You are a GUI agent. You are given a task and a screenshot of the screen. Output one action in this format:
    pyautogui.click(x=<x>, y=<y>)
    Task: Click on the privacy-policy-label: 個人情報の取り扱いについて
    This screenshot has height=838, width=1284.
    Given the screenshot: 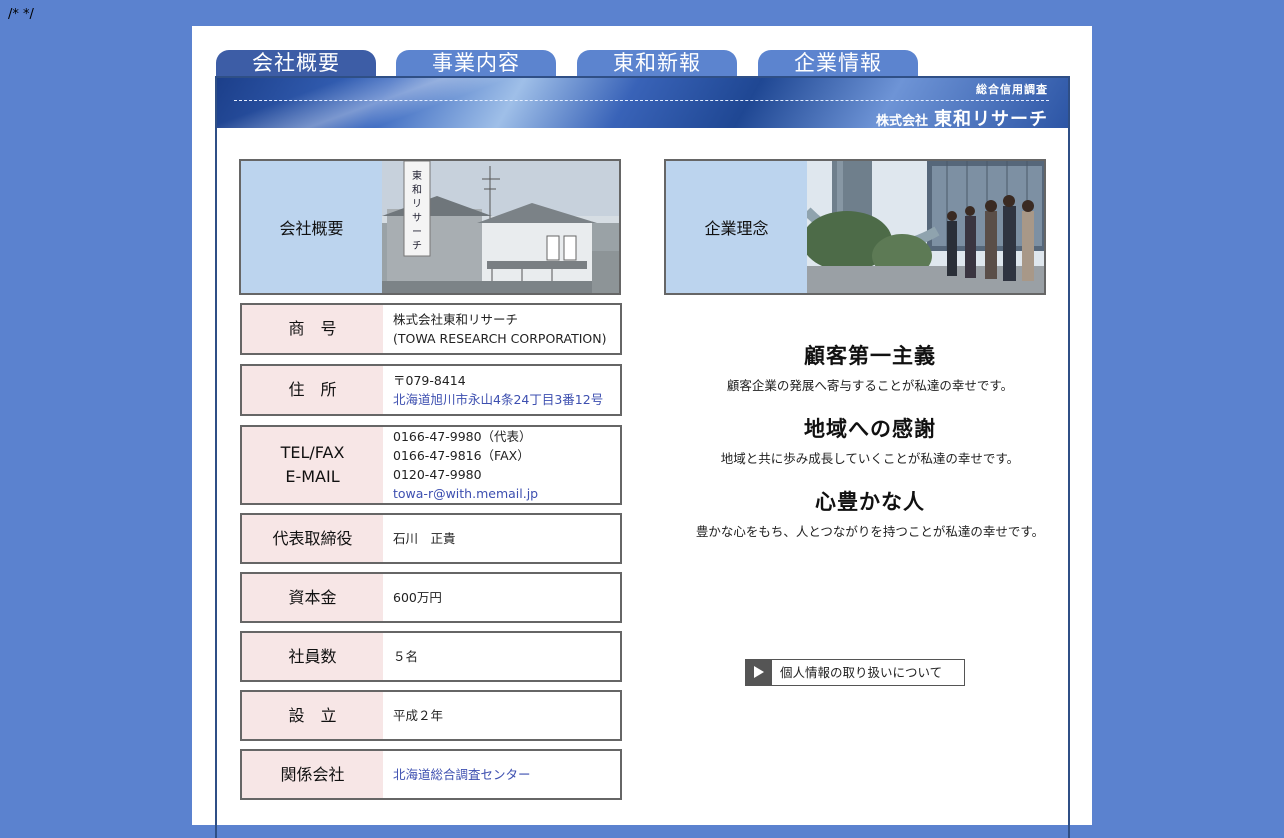 What is the action you would take?
    pyautogui.click(x=861, y=672)
    